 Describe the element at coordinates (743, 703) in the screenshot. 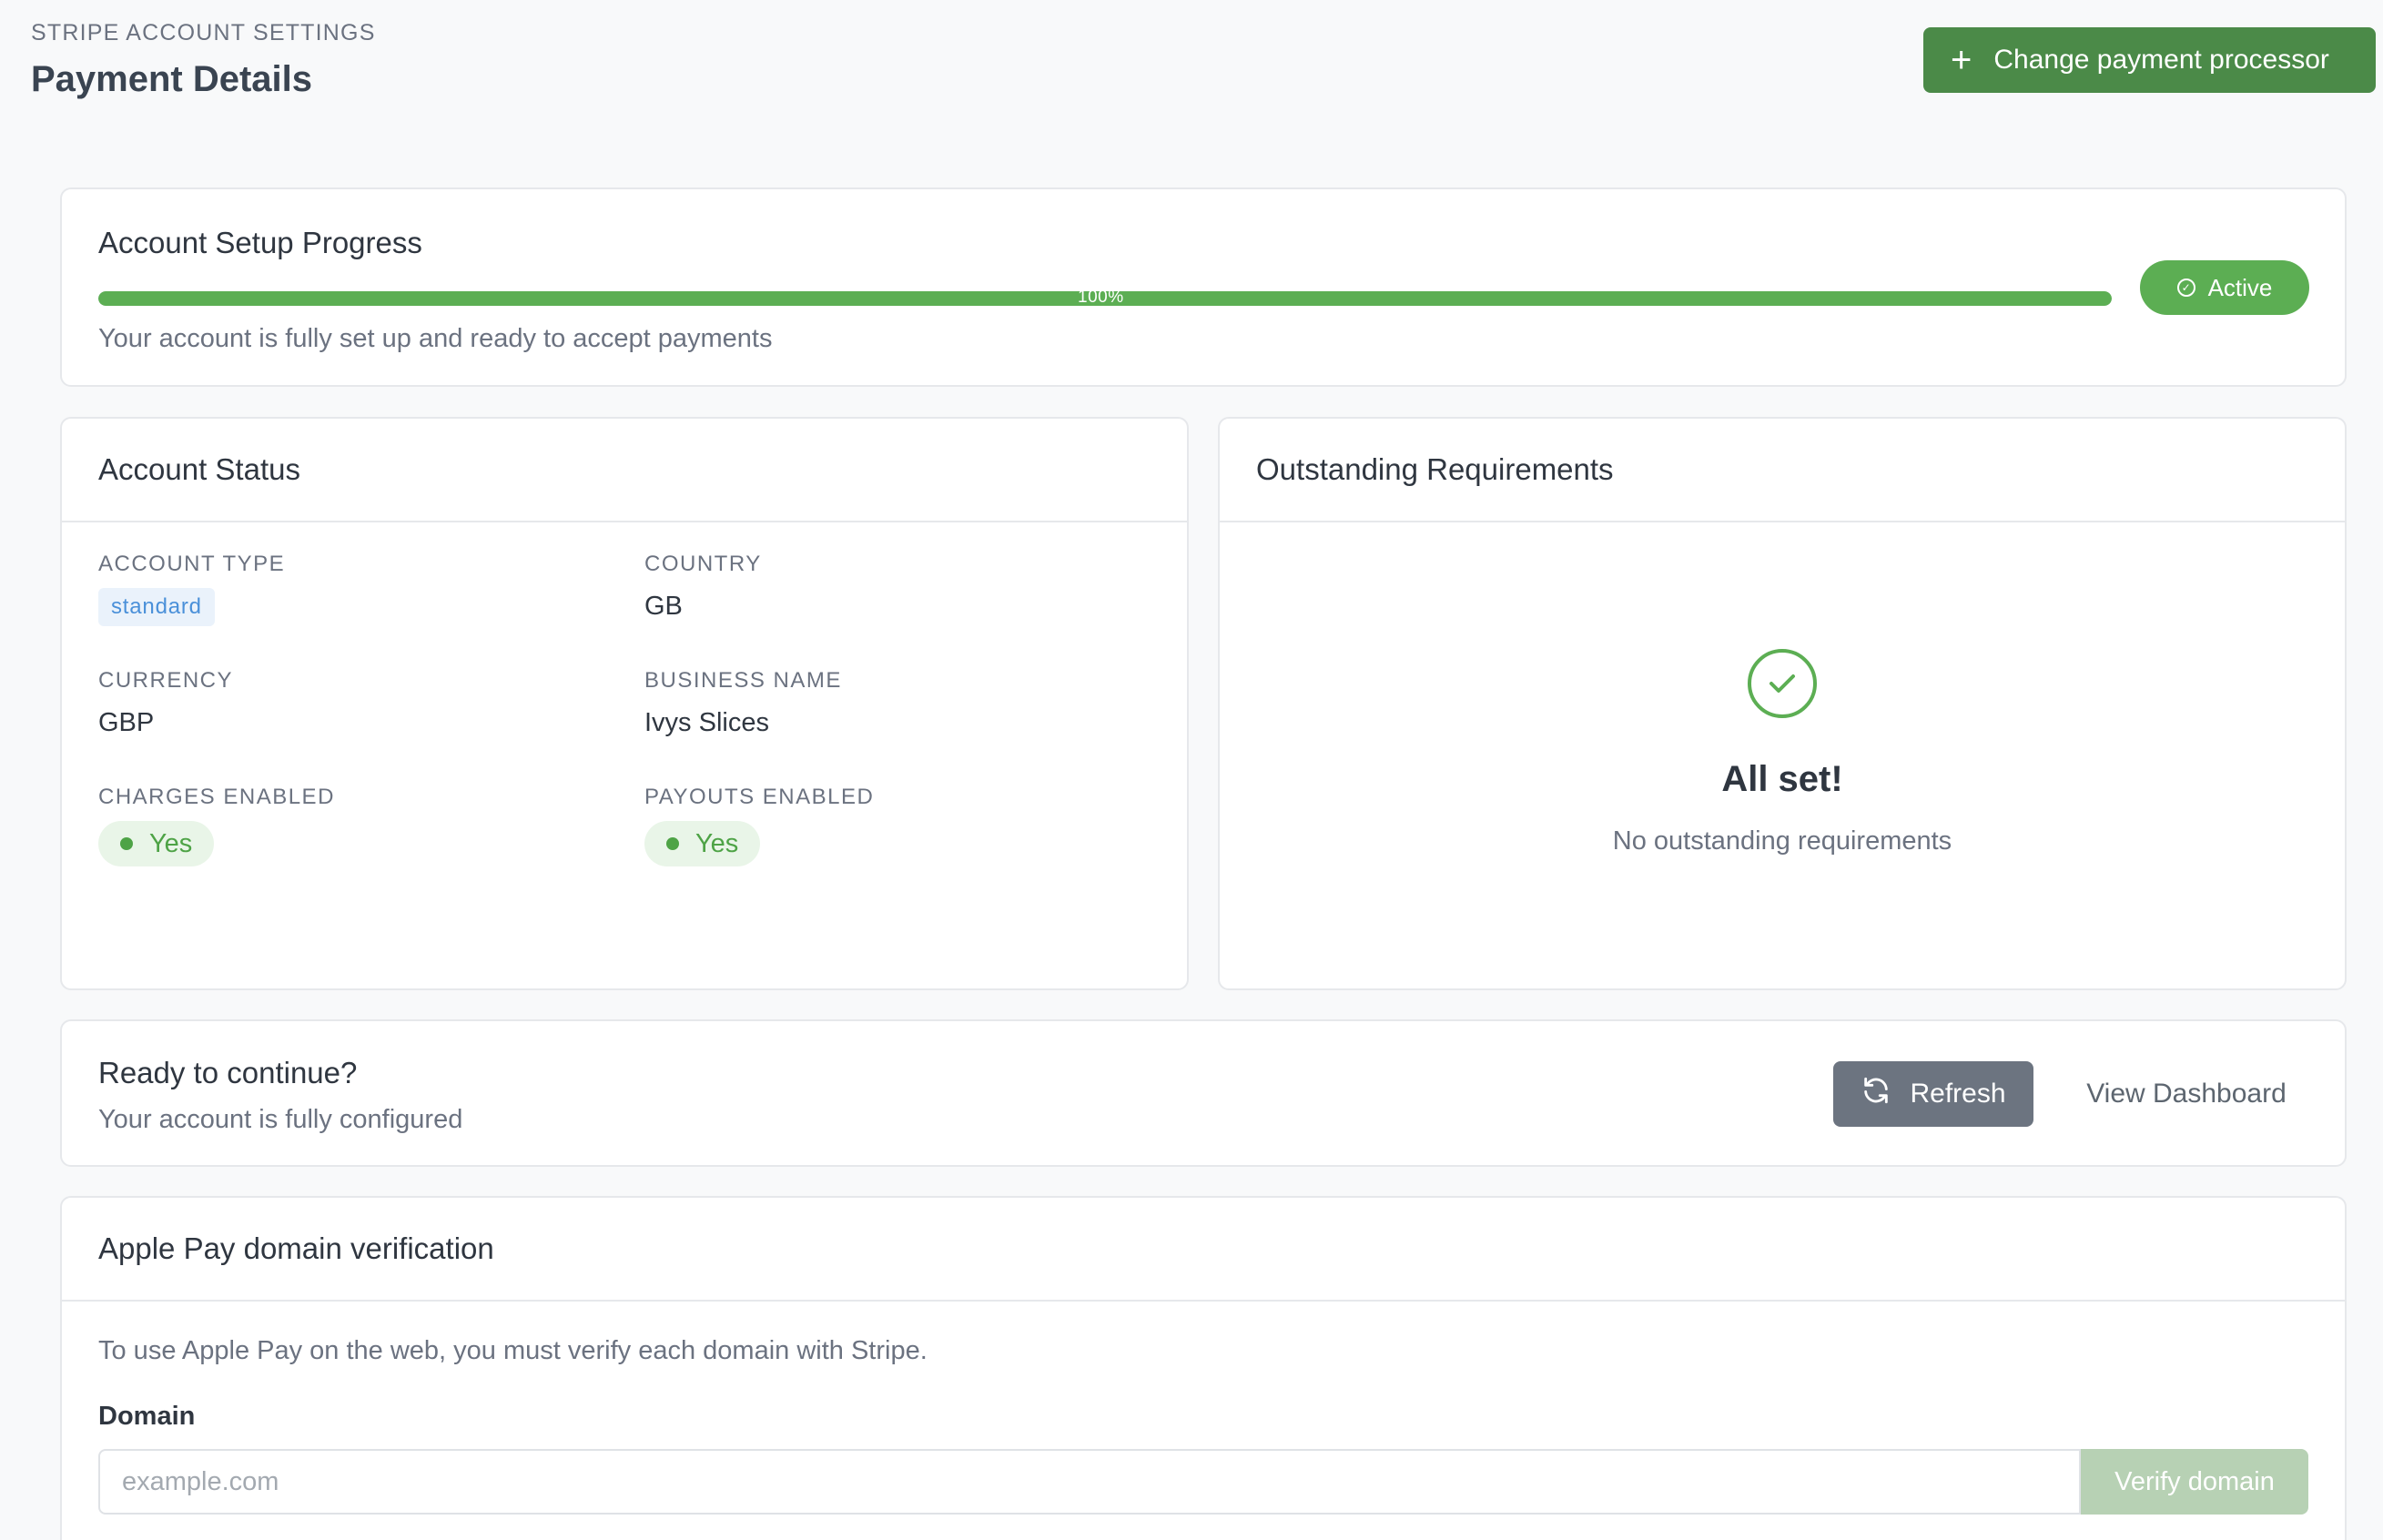

I see `business-name-field: BUSINESS NAME Ivys Slices` at that location.